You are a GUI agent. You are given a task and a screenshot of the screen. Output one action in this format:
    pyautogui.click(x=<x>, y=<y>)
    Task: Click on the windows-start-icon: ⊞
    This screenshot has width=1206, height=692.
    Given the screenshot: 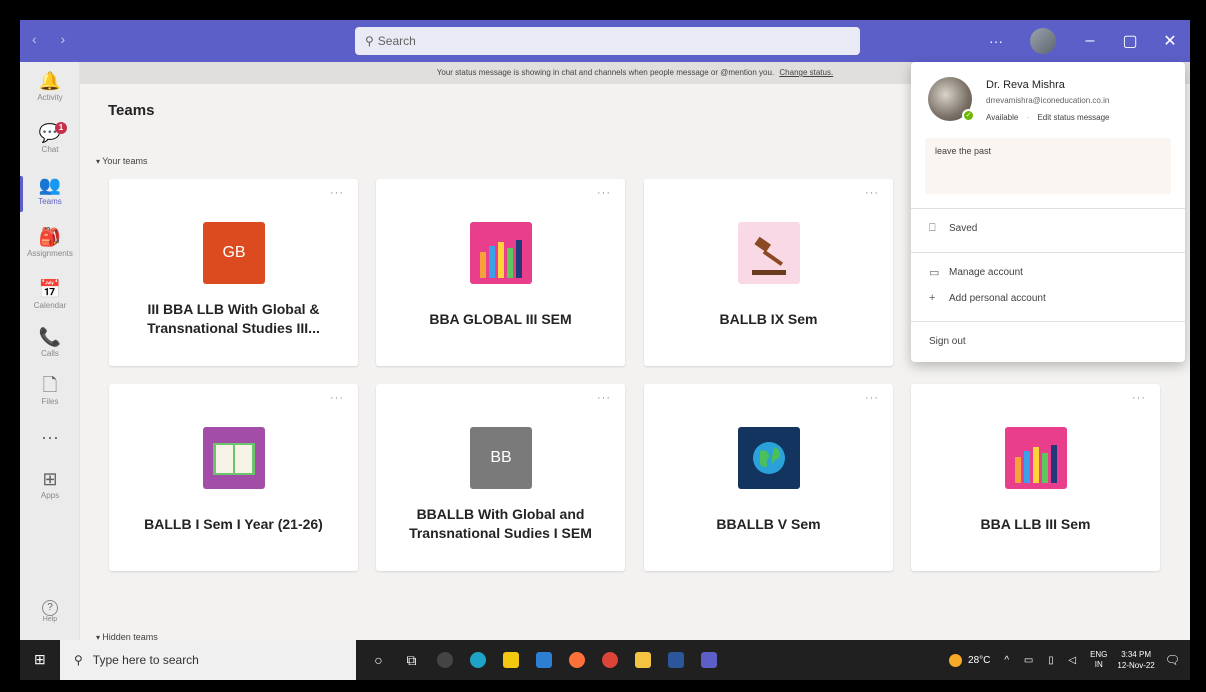 What is the action you would take?
    pyautogui.click(x=40, y=659)
    